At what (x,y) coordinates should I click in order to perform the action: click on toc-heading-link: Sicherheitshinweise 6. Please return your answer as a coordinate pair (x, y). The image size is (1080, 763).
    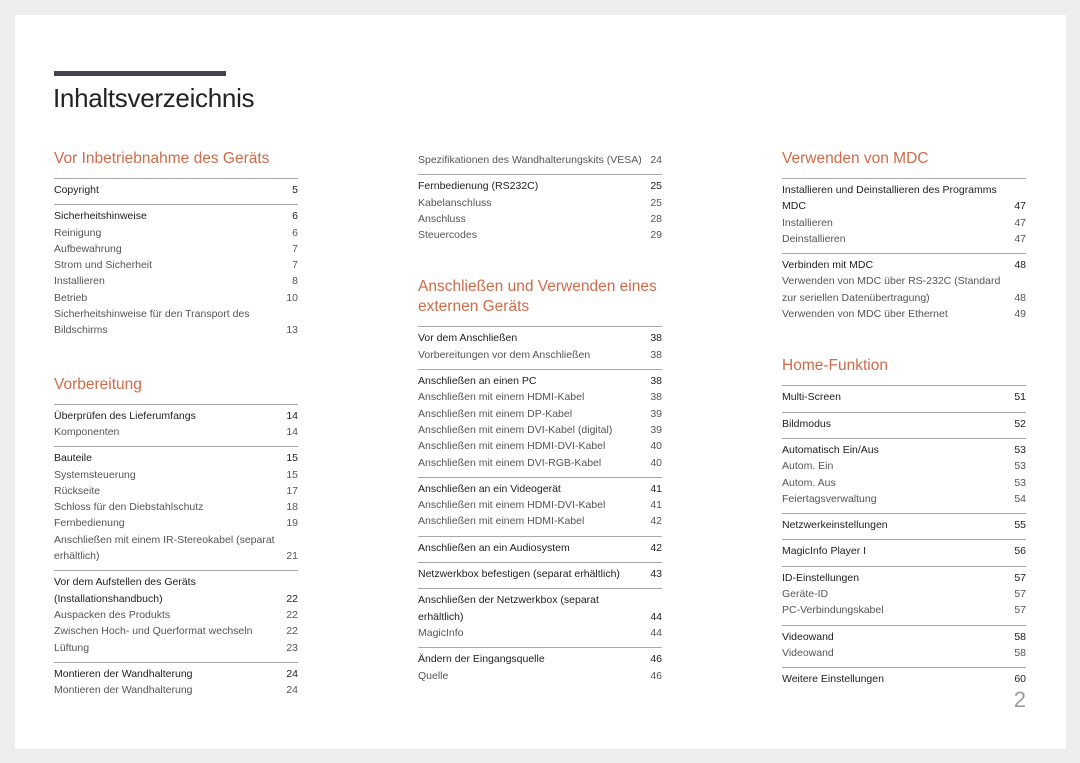
    Looking at the image, I should click on (176, 216).